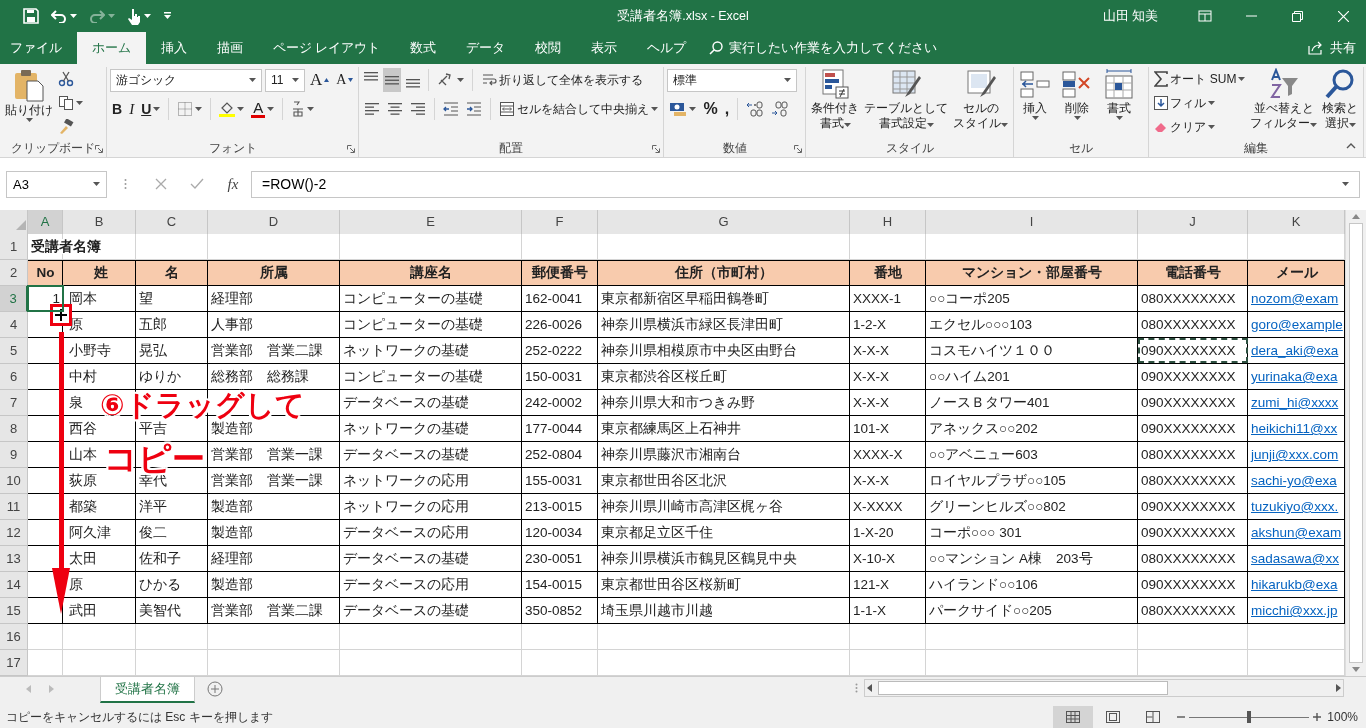 The image size is (1366, 728). What do you see at coordinates (14, 455) in the screenshot?
I see `row-header: 9` at bounding box center [14, 455].